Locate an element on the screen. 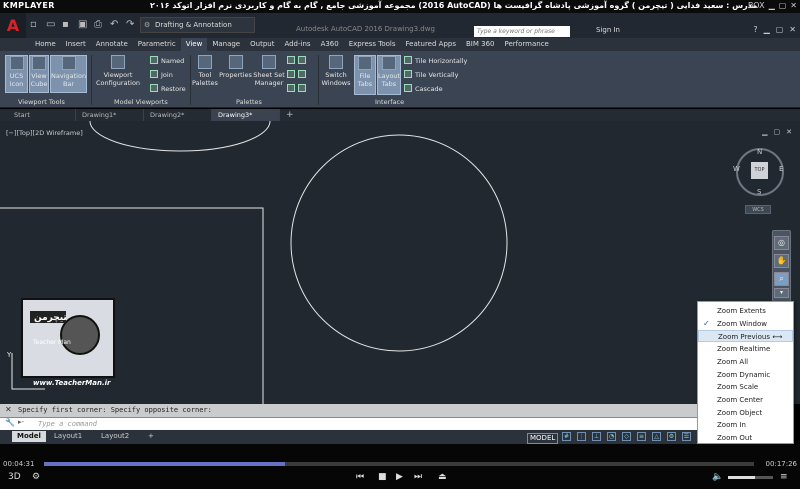 The image size is (800, 489). zoom-menu-item: Zoom Dynamic is located at coordinates (745, 375).